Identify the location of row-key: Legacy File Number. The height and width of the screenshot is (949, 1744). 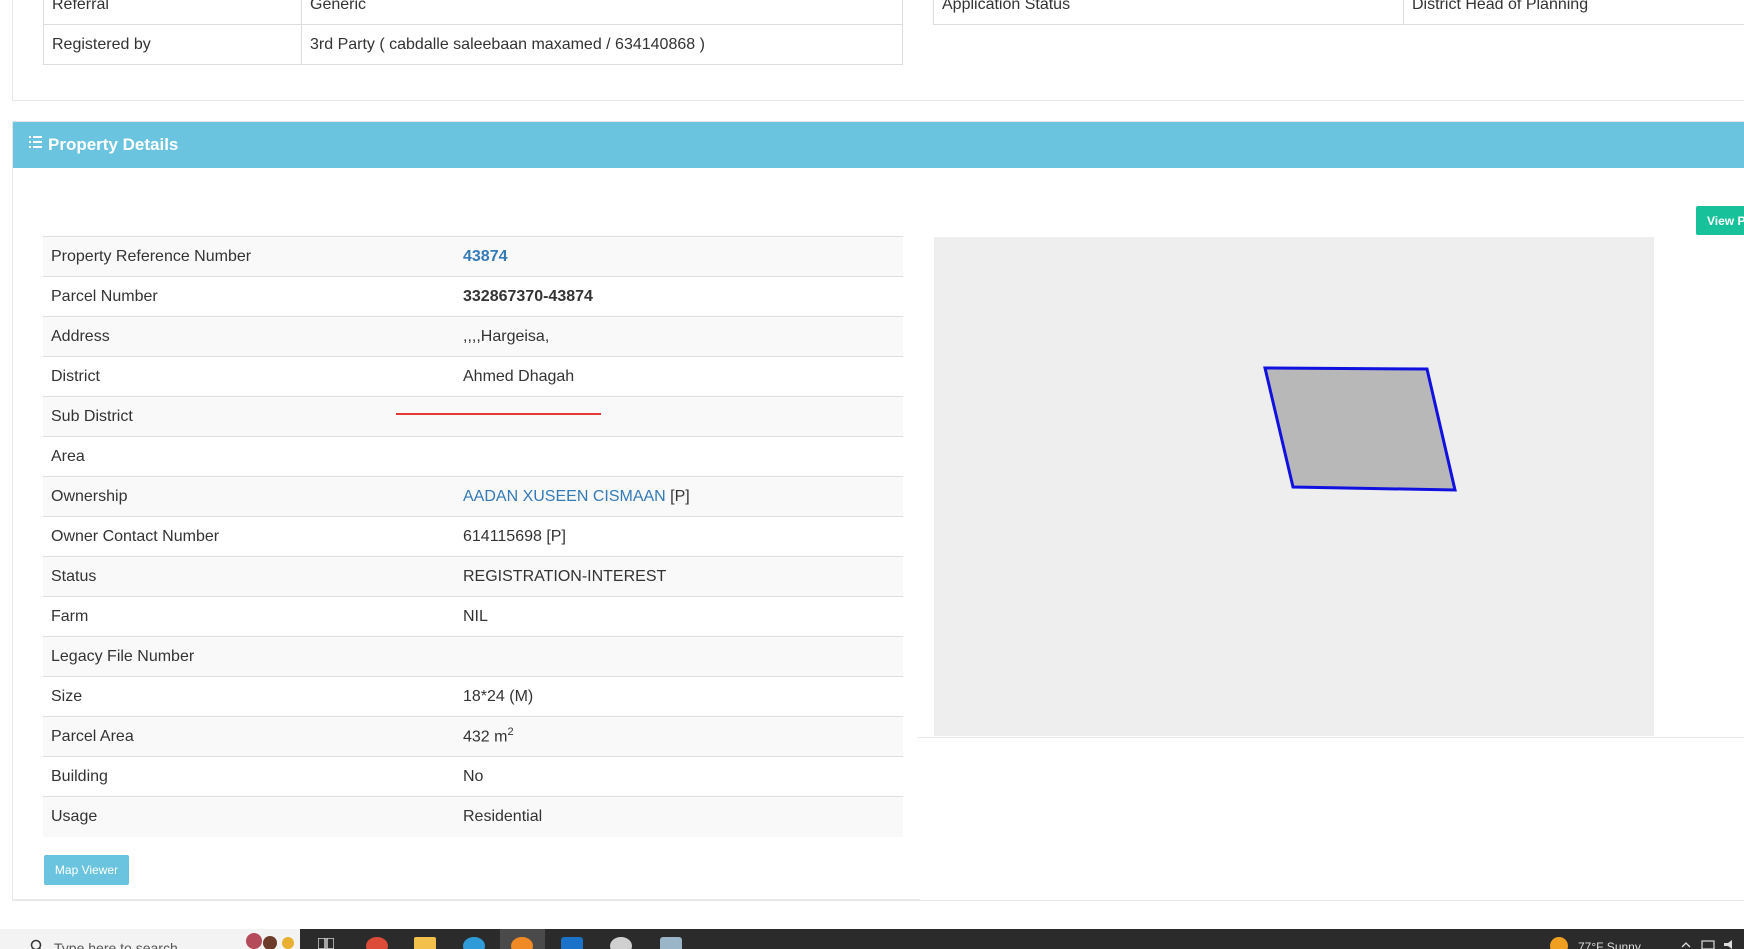
(249, 656).